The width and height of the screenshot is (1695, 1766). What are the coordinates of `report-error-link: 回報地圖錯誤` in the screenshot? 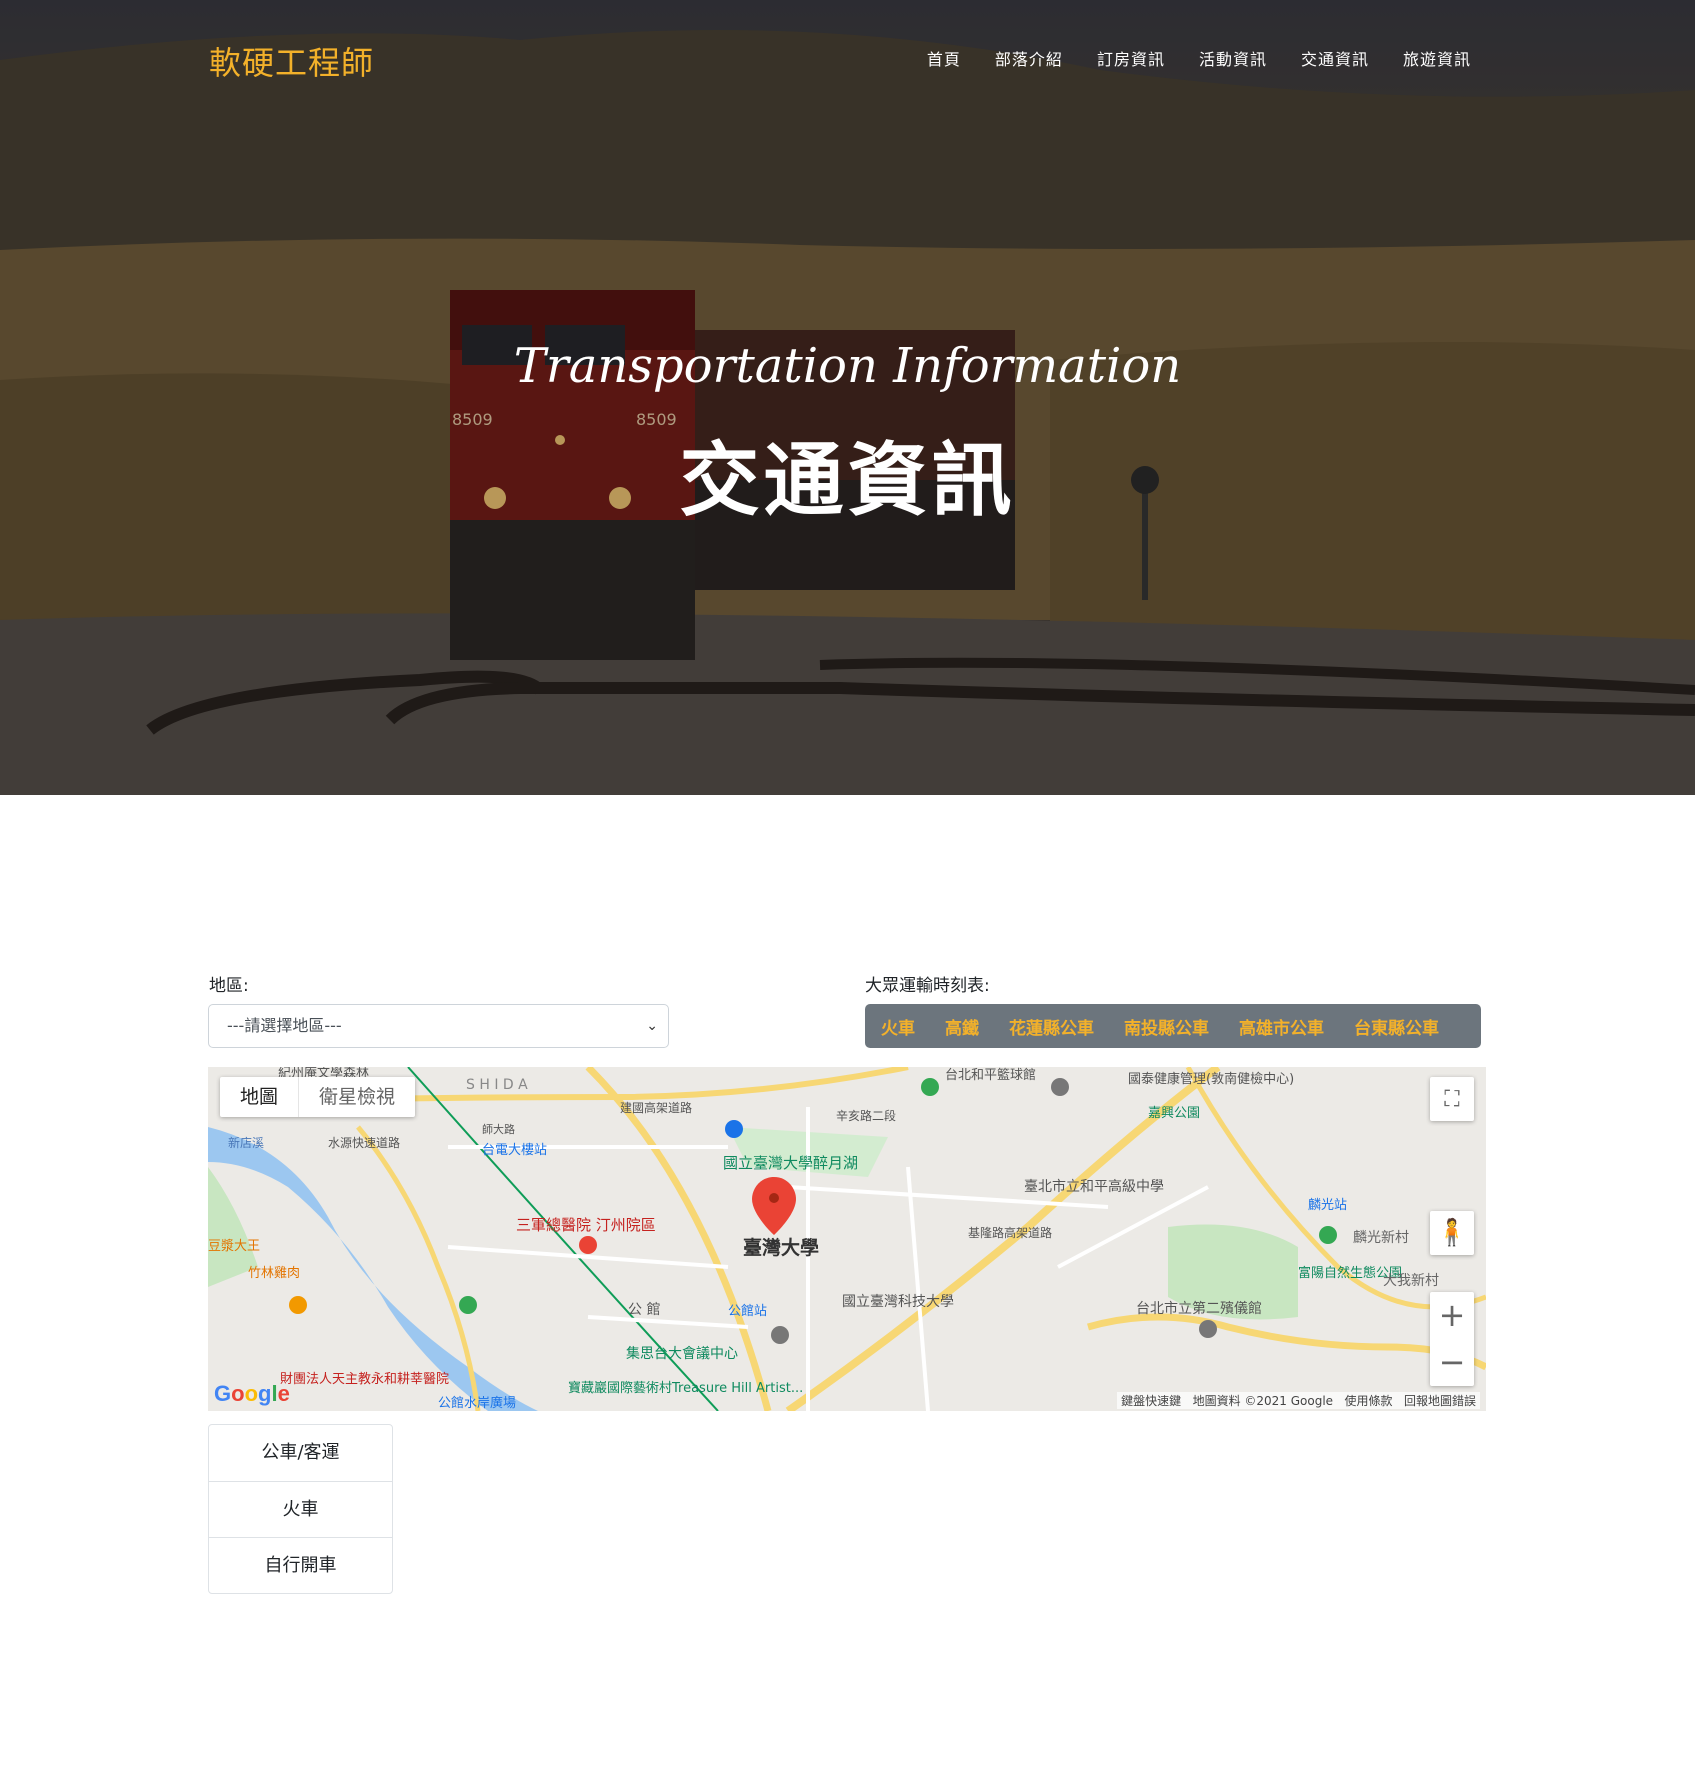 It's located at (1440, 1401).